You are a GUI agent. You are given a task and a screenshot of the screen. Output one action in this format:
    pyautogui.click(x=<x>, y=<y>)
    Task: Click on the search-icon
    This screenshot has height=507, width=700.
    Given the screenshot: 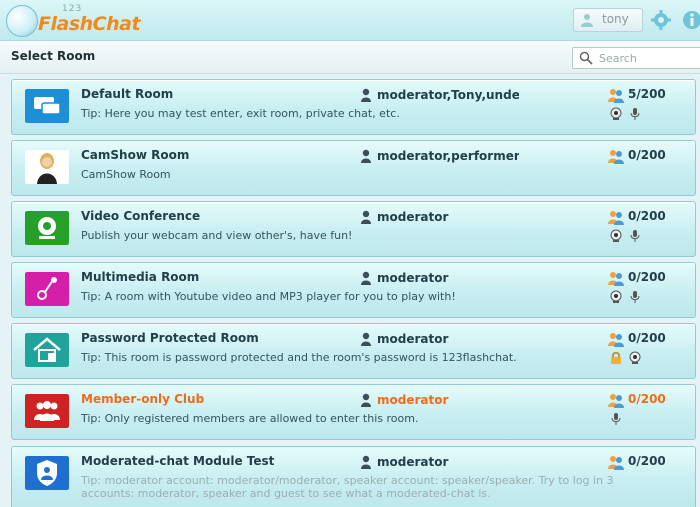 What is the action you would take?
    pyautogui.click(x=586, y=58)
    